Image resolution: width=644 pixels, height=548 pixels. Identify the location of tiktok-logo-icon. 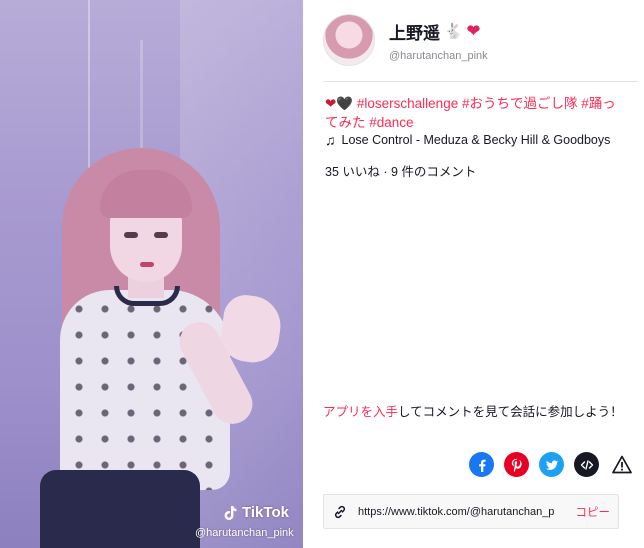
(230, 512).